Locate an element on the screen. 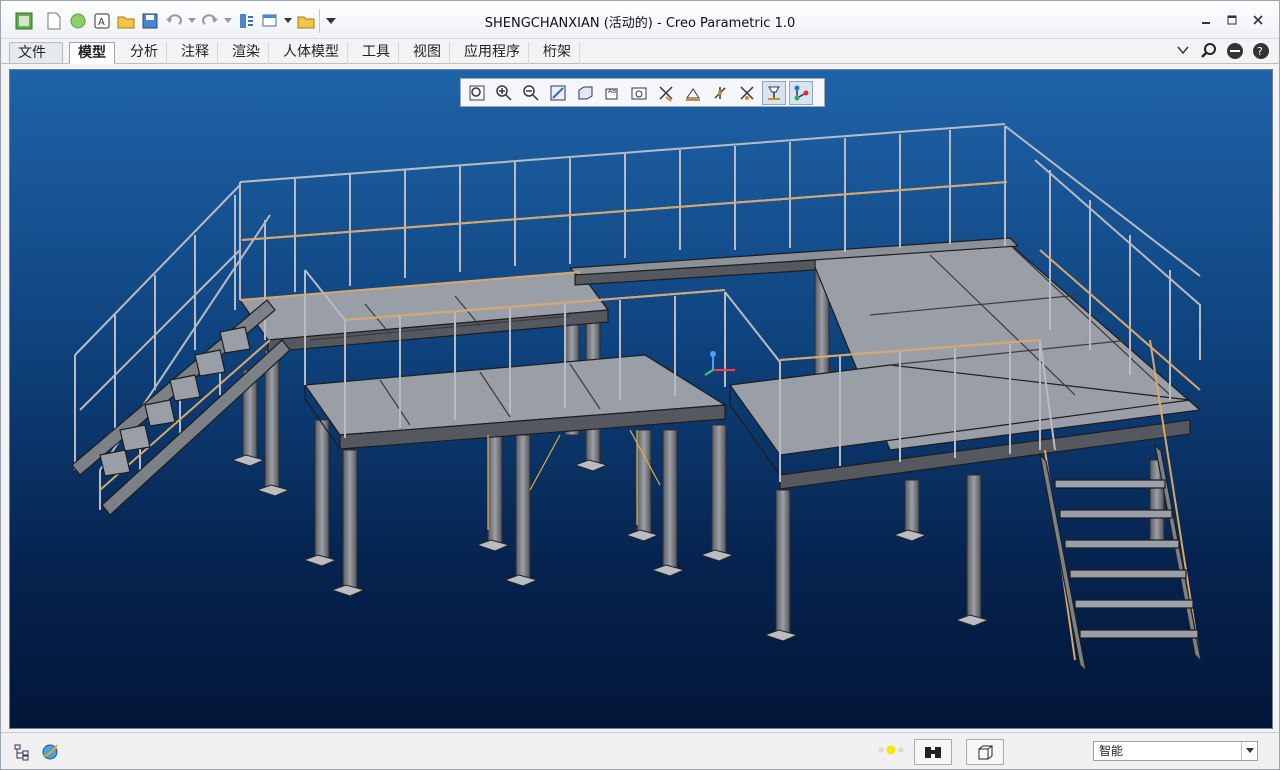 The width and height of the screenshot is (1280, 770). display-style-icon is located at coordinates (585, 93).